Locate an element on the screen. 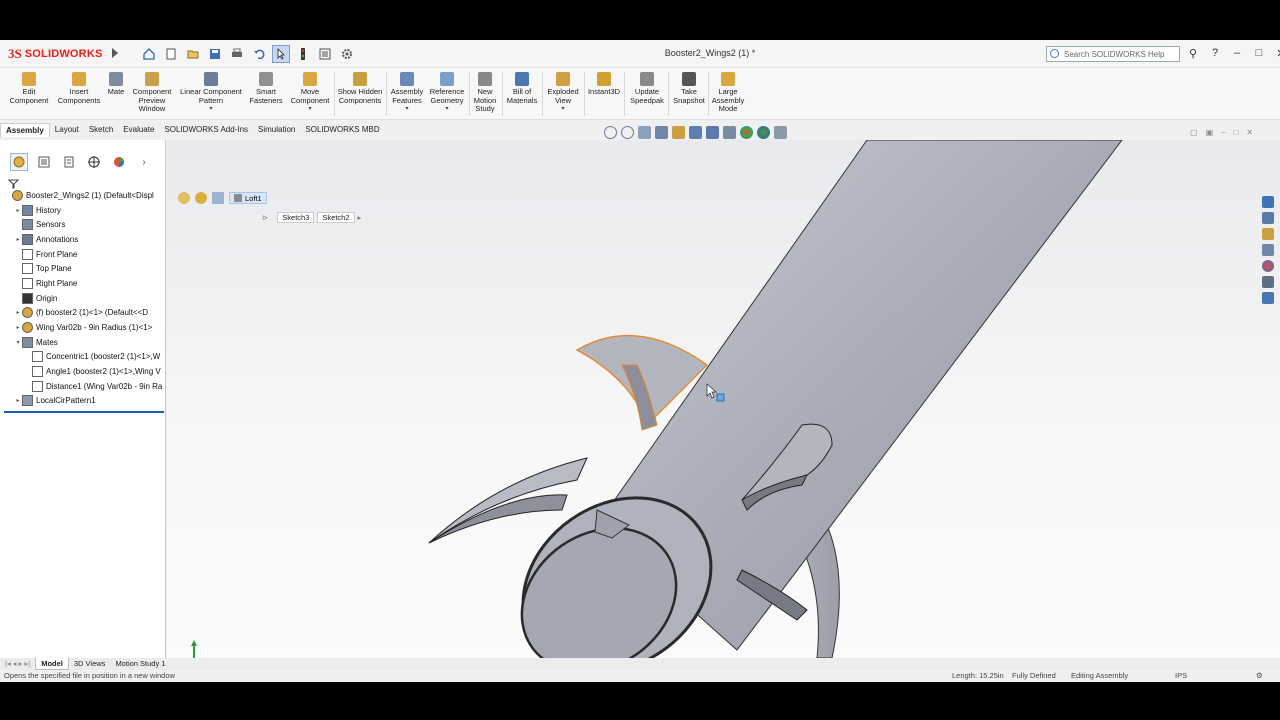 The image size is (1280, 720). edit-component-button: Edit Component is located at coordinates (29, 88).